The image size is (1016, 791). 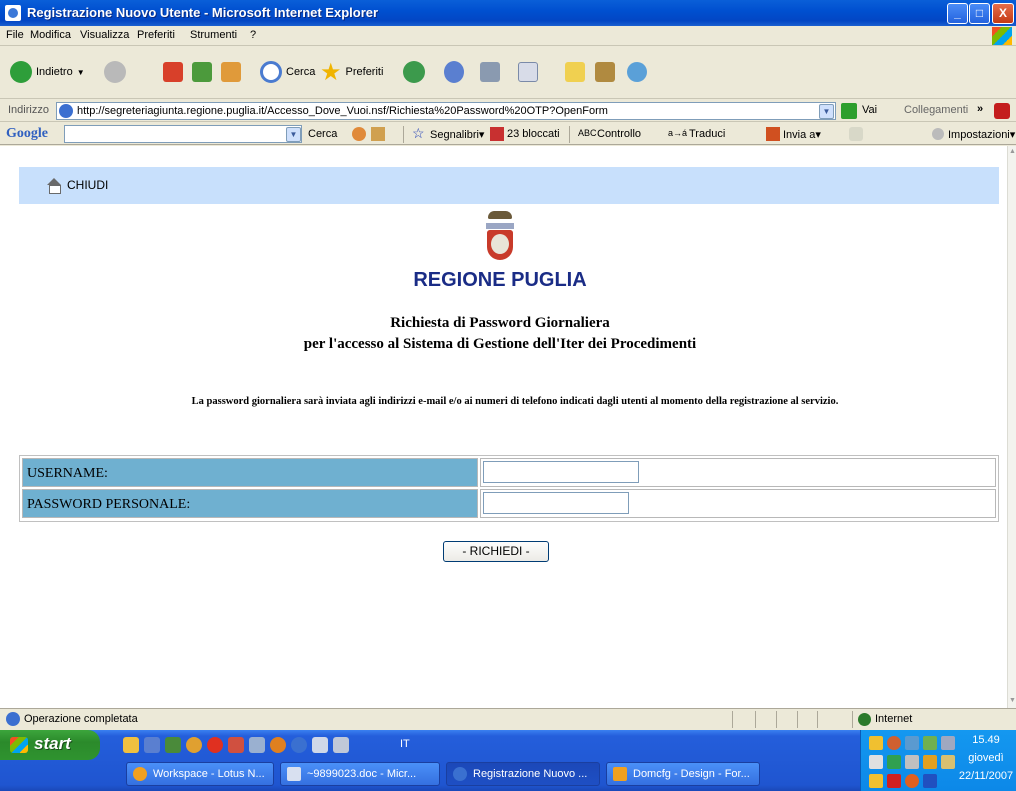 I want to click on tray-acrobat-icon, so click(x=894, y=781).